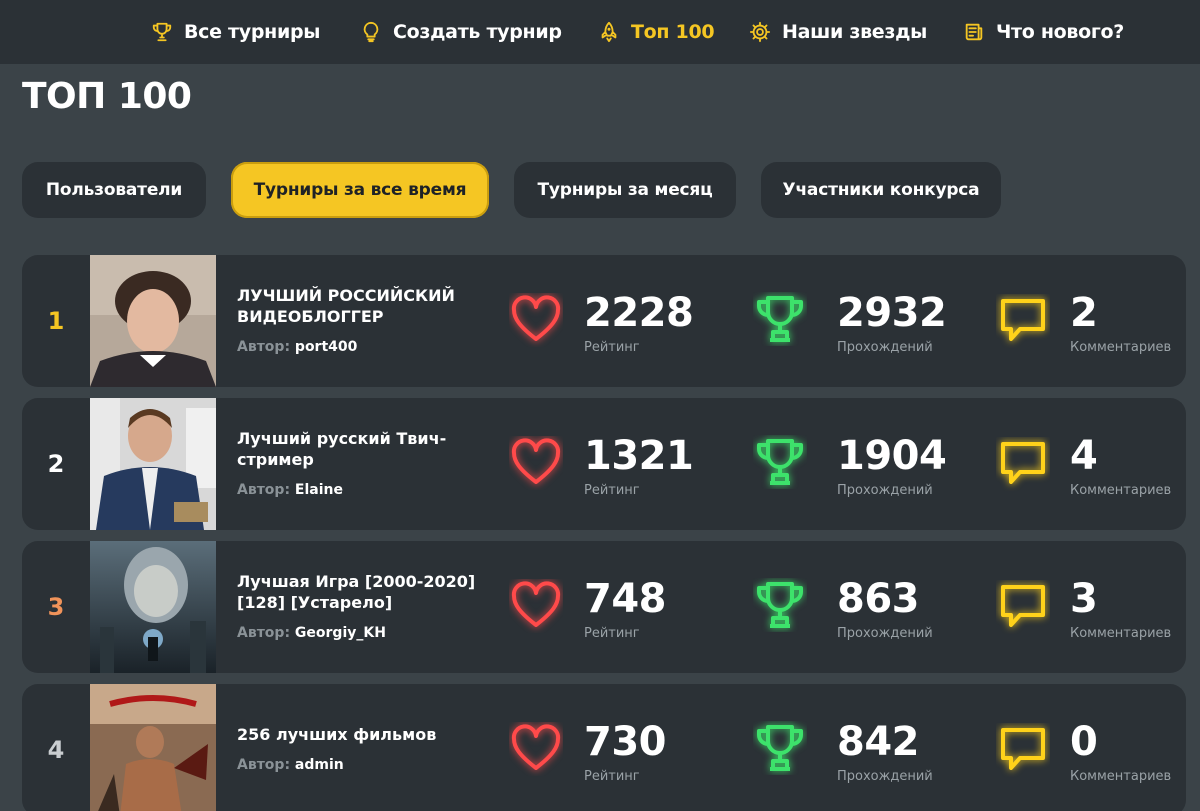  What do you see at coordinates (878, 599) in the screenshot?
I see `passes-value: 863` at bounding box center [878, 599].